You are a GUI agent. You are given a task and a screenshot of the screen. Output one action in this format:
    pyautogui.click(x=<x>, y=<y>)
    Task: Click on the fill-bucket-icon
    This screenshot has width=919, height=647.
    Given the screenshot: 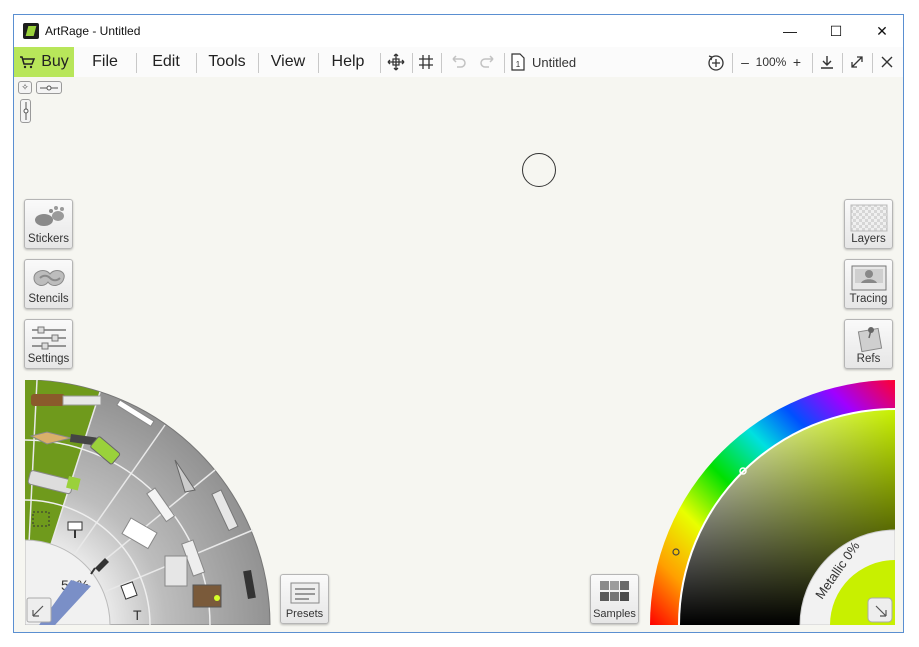 What is the action you would take?
    pyautogui.click(x=176, y=571)
    